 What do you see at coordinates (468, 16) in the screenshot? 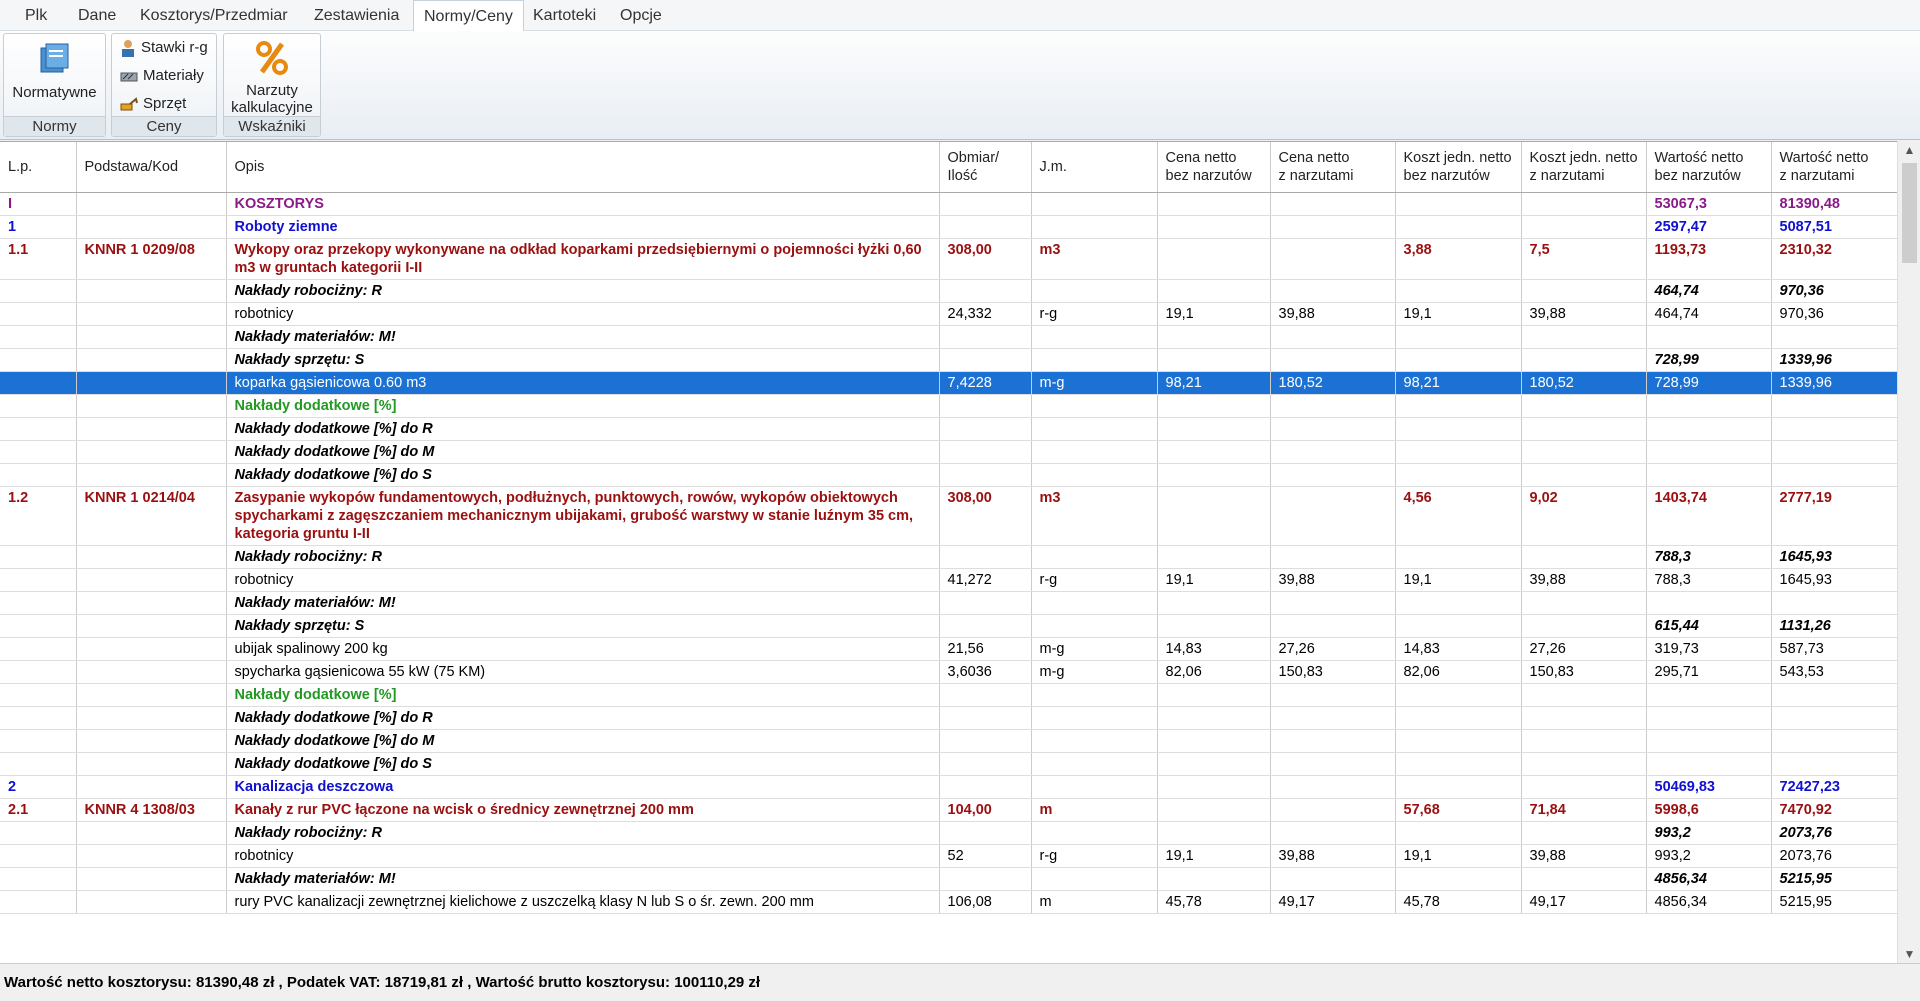
I see `menu-normy-ceny: Normy/Ceny` at bounding box center [468, 16].